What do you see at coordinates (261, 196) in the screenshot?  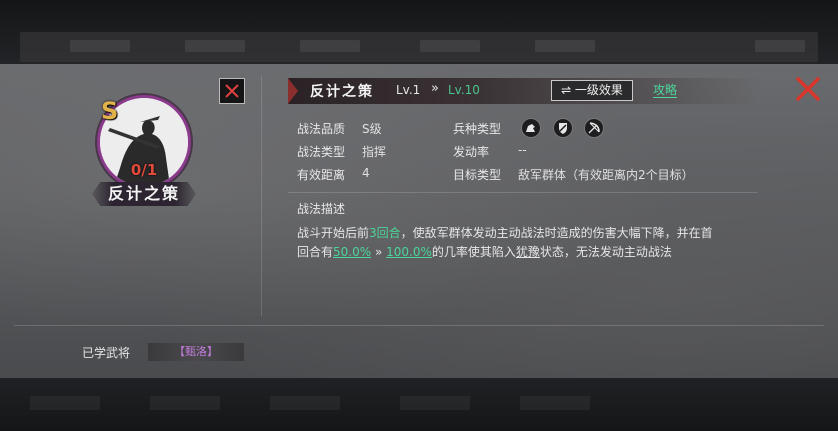 I see `vertical-divider` at bounding box center [261, 196].